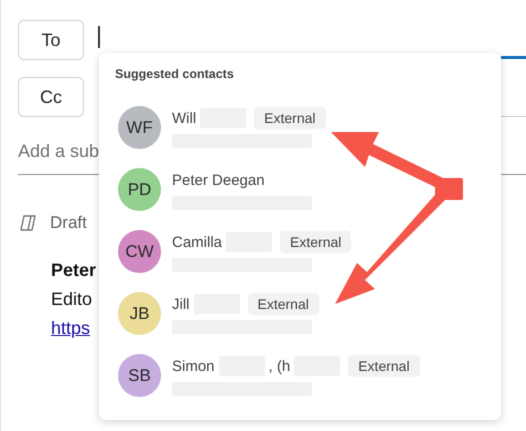 The width and height of the screenshot is (526, 431). Describe the element at coordinates (51, 97) in the screenshot. I see `cc-button: Cc` at that location.